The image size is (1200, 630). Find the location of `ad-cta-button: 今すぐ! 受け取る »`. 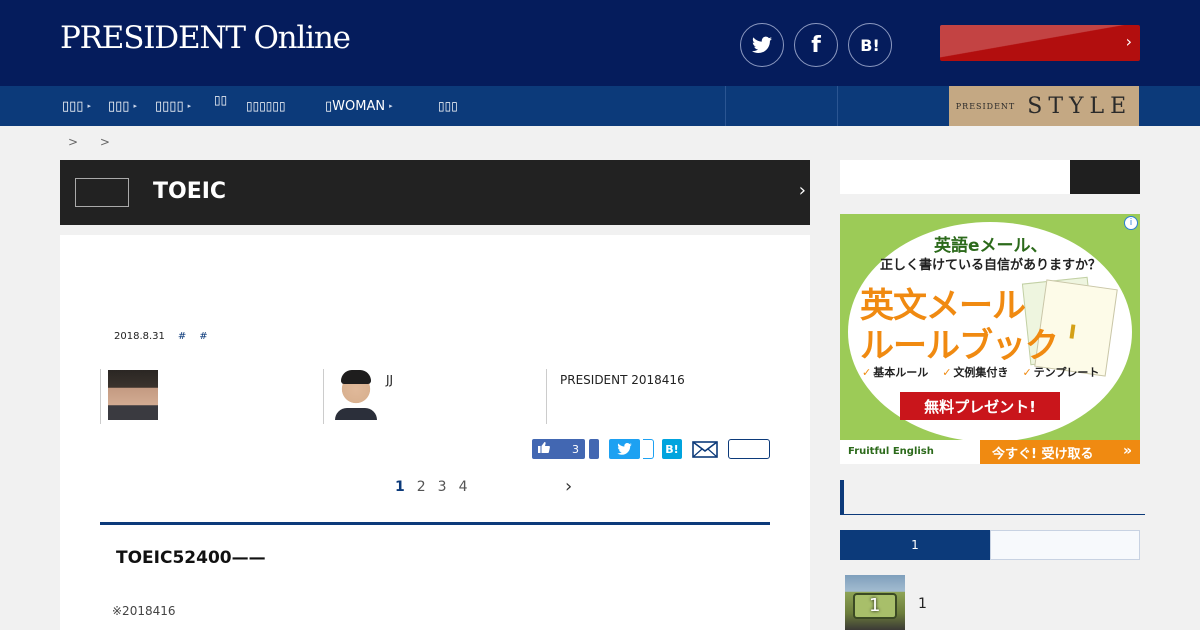

ad-cta-button: 今すぐ! 受け取る » is located at coordinates (1060, 452).